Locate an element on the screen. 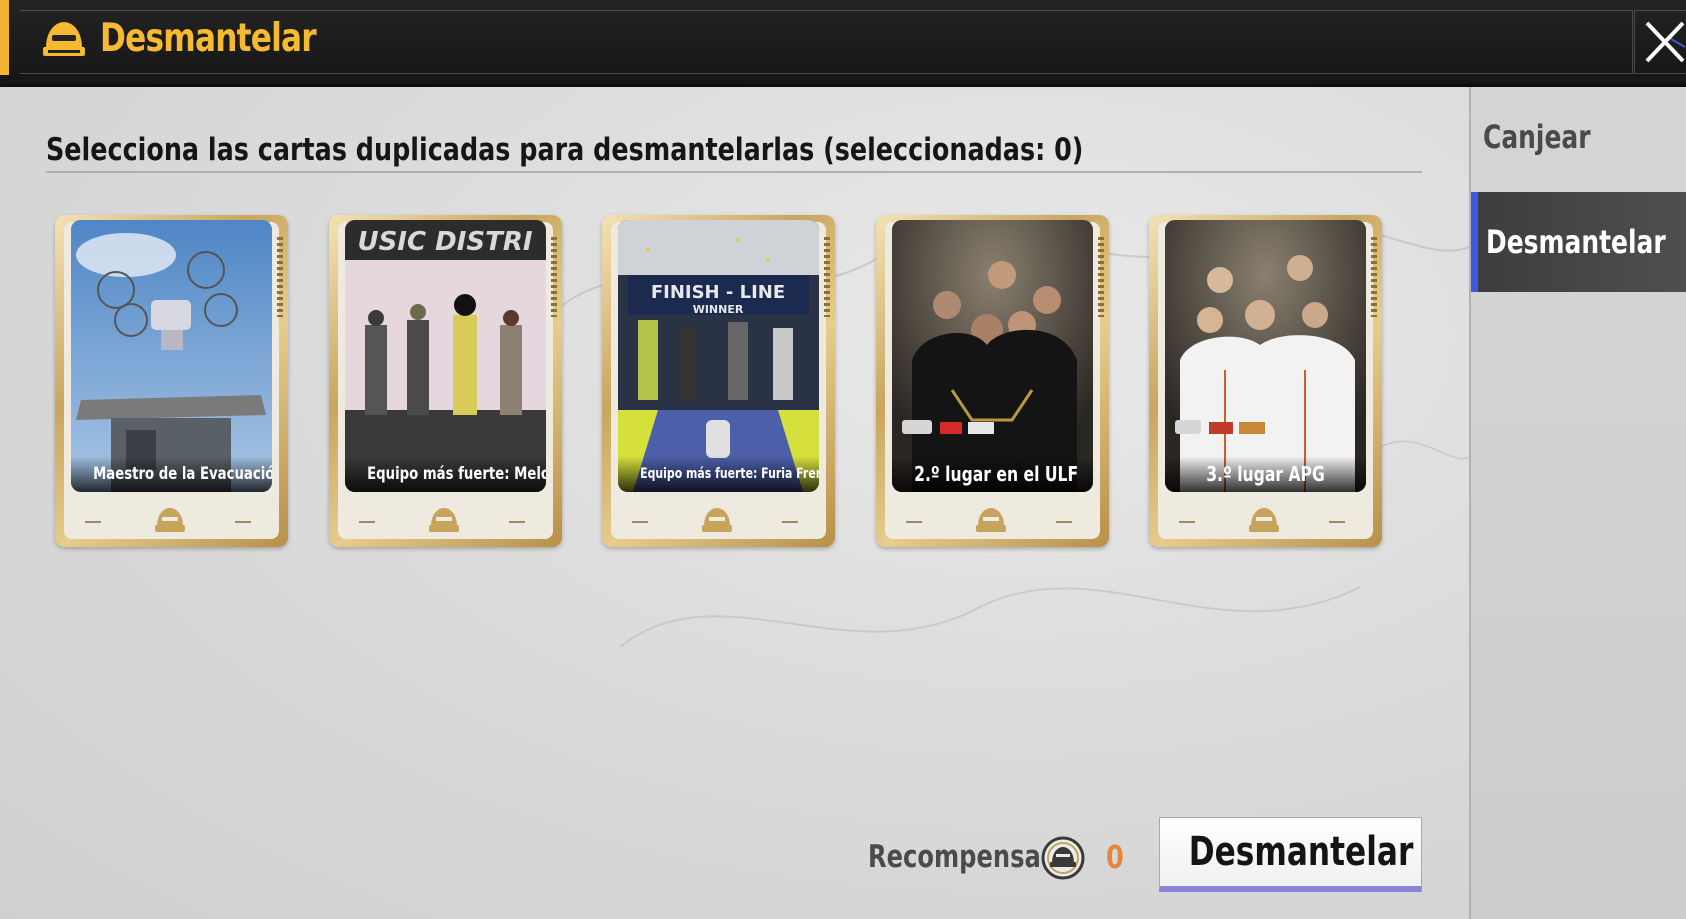 This screenshot has height=919, width=1686. art-sign-text: USIC DISTRI is located at coordinates (444, 242).